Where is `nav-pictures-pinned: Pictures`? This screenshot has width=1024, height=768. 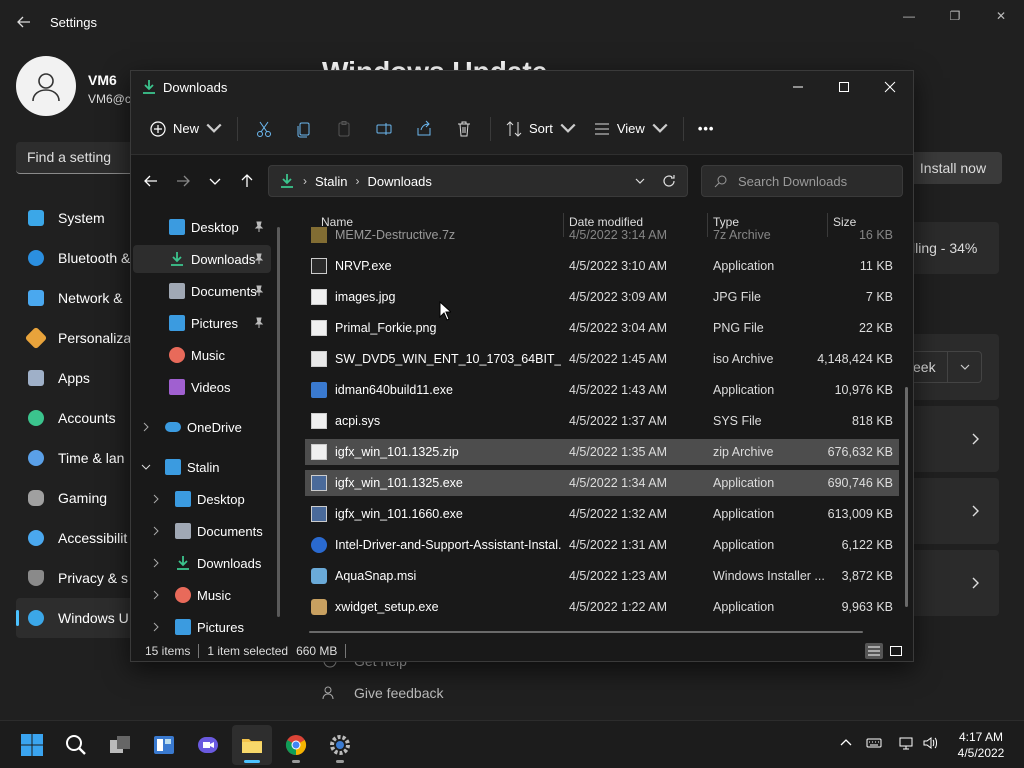 nav-pictures-pinned: Pictures is located at coordinates (202, 323).